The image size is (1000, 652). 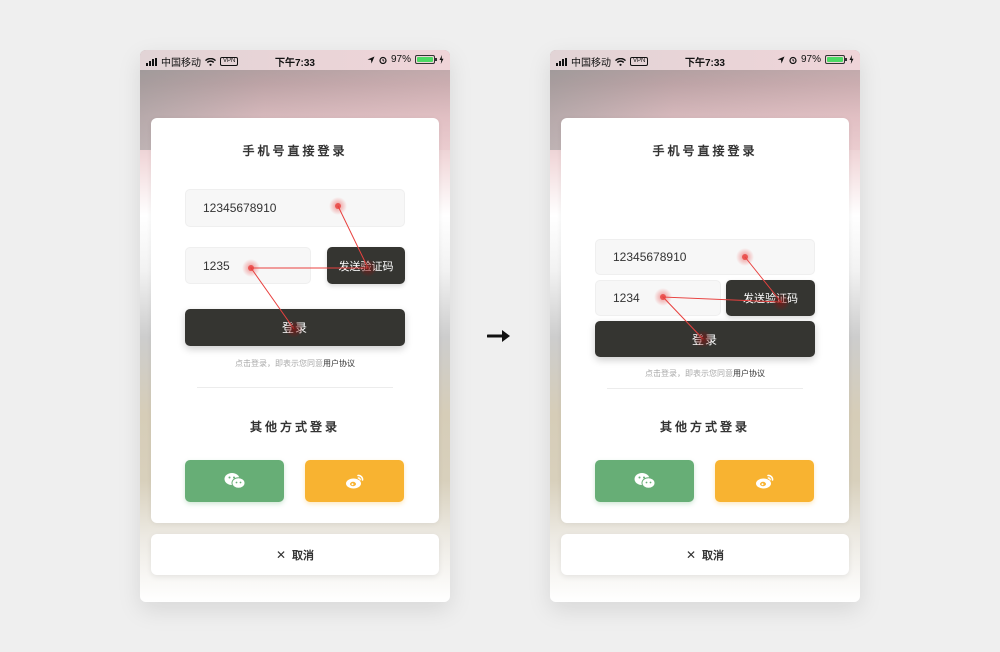 What do you see at coordinates (248, 265) in the screenshot?
I see `code-input: 1235` at bounding box center [248, 265].